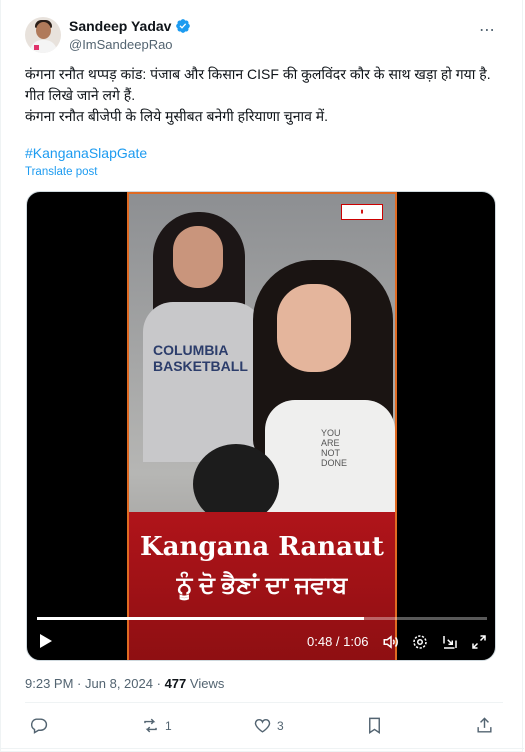 Image resolution: width=525 pixels, height=752 pixels. I want to click on reply-button, so click(41, 725).